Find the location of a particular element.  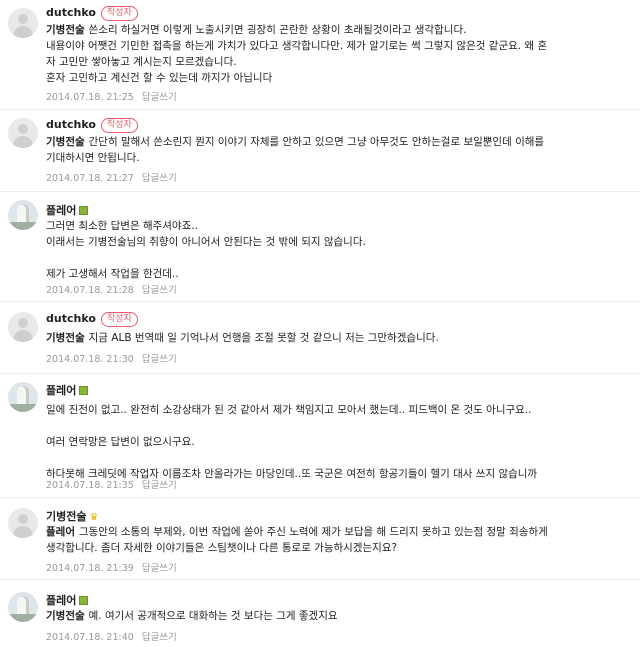

comment-meta: 2014.07.18. 21:39 답글쓰기 is located at coordinates (111, 567).